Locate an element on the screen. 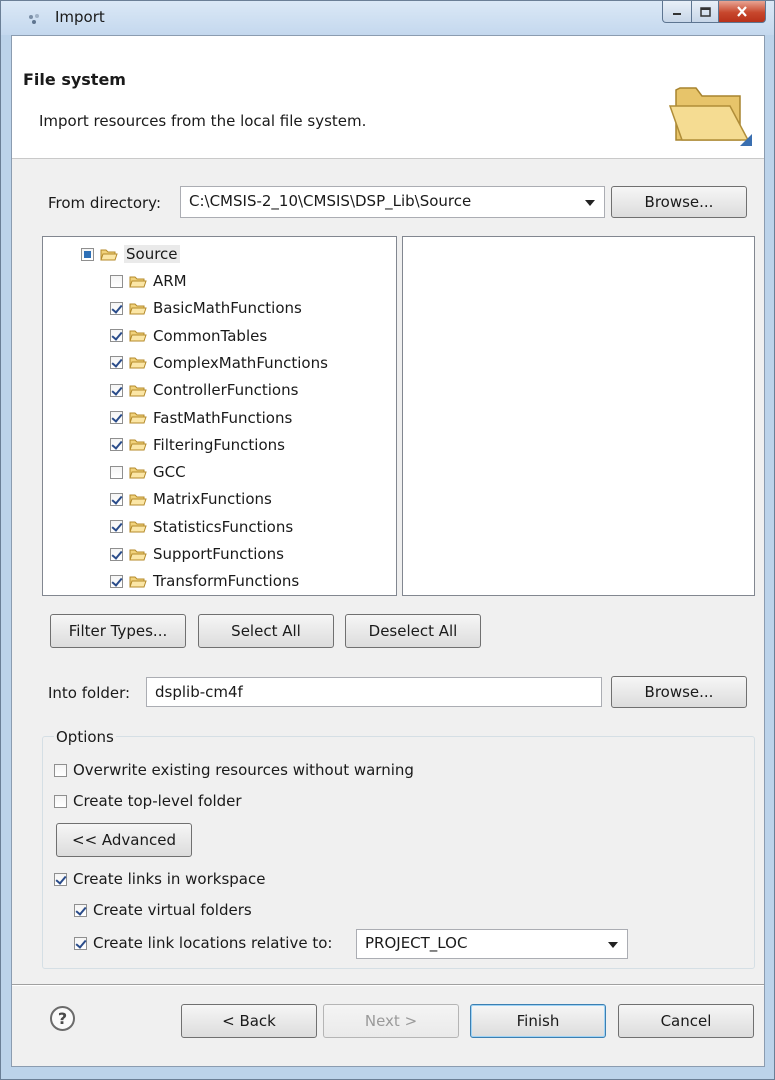 Image resolution: width=775 pixels, height=1080 pixels. top-level-folder-label: Create top-level folder is located at coordinates (157, 801).